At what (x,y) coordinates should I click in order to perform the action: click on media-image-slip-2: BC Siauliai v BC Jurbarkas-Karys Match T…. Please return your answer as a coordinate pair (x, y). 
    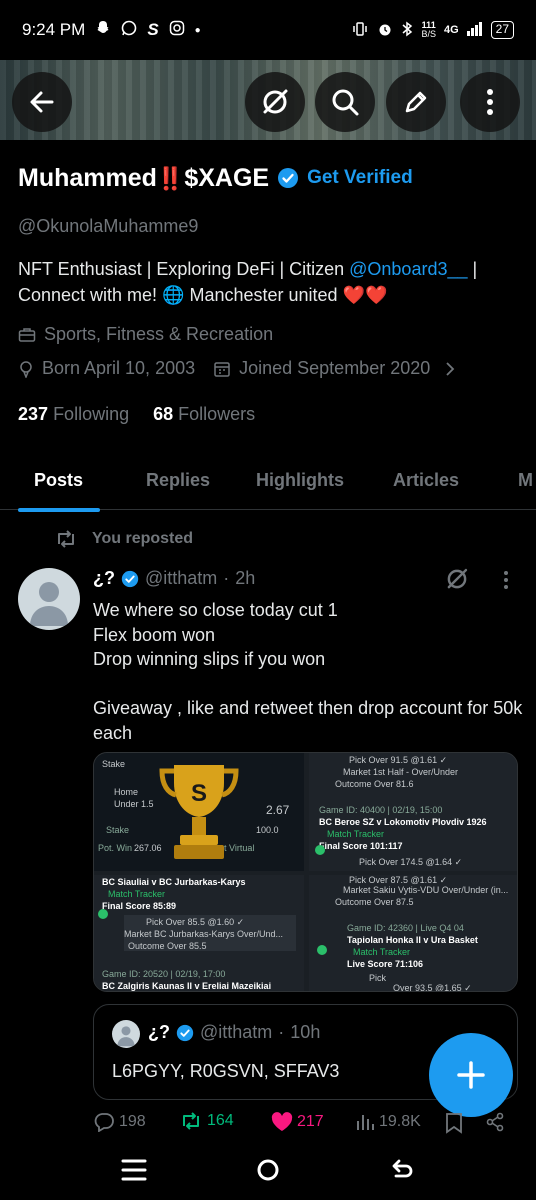
    Looking at the image, I should click on (199, 933).